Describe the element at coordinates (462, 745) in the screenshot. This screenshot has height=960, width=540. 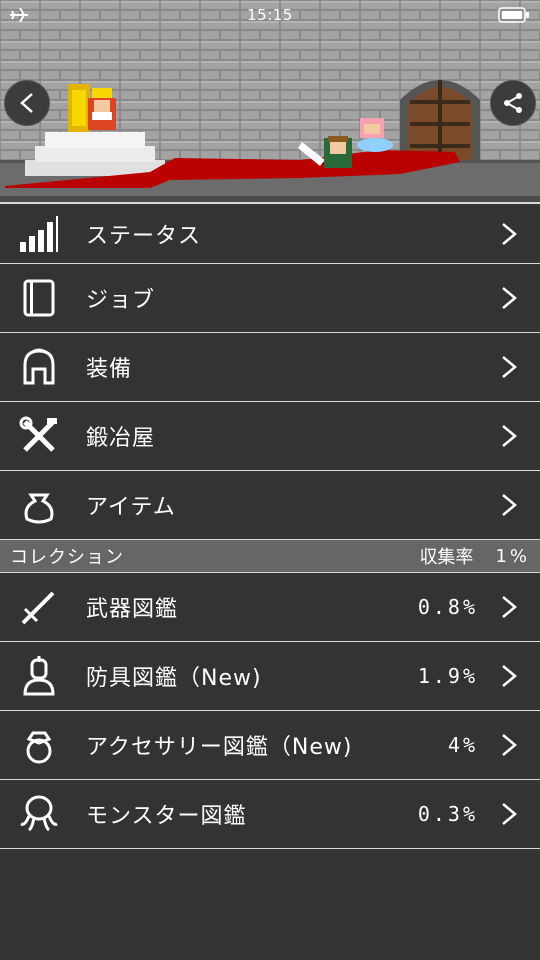
I see `collection-item-value: 4%` at that location.